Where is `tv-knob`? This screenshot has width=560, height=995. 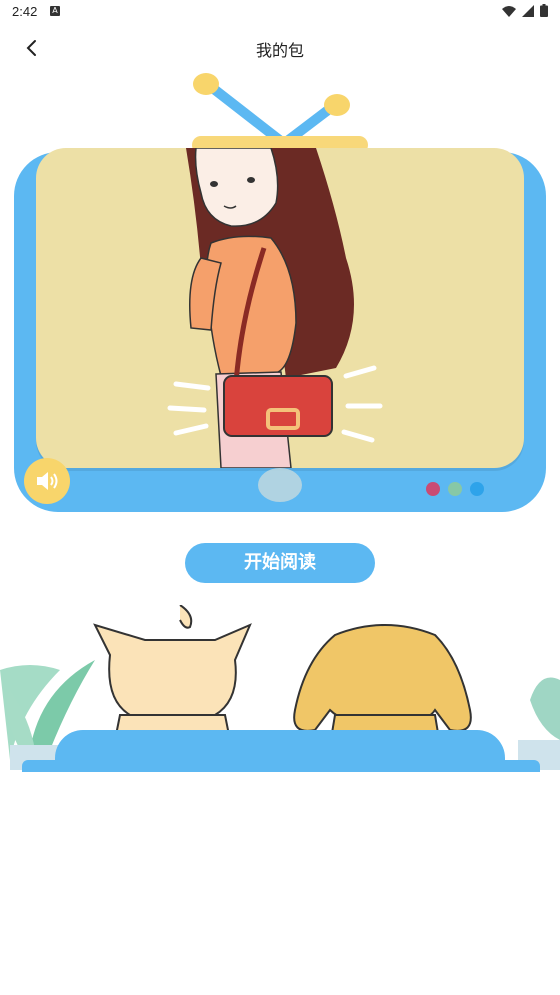 tv-knob is located at coordinates (280, 485).